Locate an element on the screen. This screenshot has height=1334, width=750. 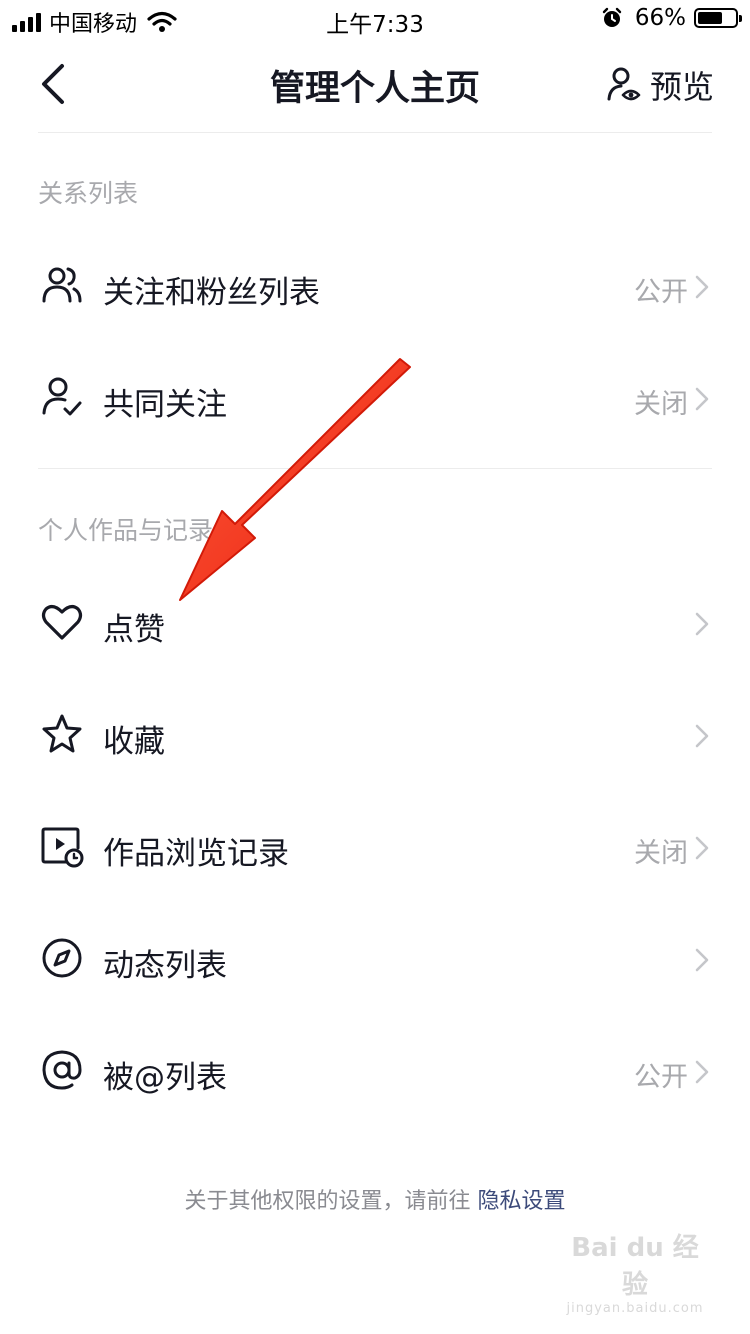
compass-icon is located at coordinates (62, 958).